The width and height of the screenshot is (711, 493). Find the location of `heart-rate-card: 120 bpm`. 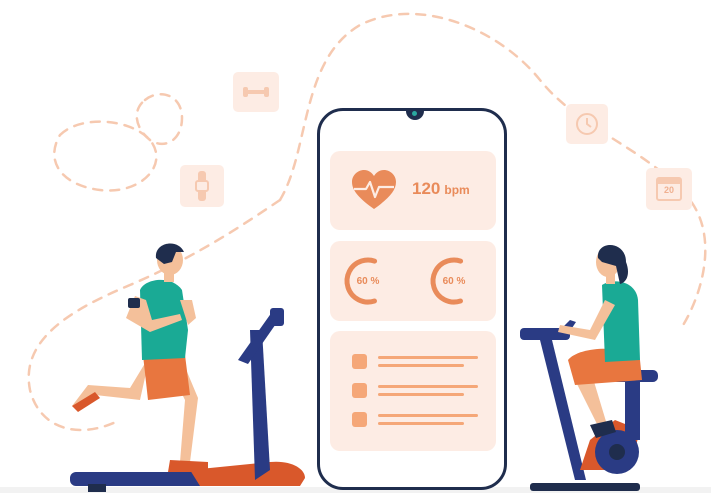

heart-rate-card: 120 bpm is located at coordinates (413, 190).